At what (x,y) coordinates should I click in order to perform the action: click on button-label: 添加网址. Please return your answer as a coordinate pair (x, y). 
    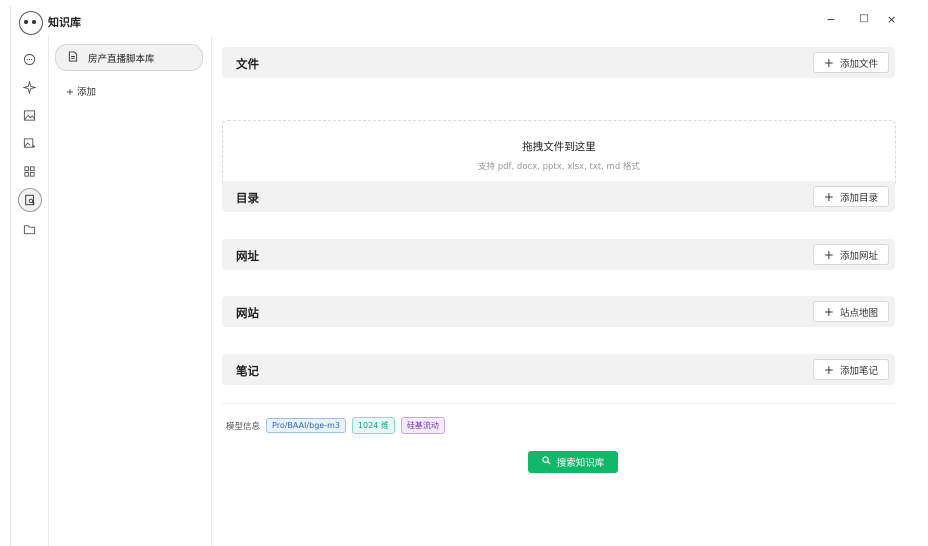
    Looking at the image, I should click on (858, 256).